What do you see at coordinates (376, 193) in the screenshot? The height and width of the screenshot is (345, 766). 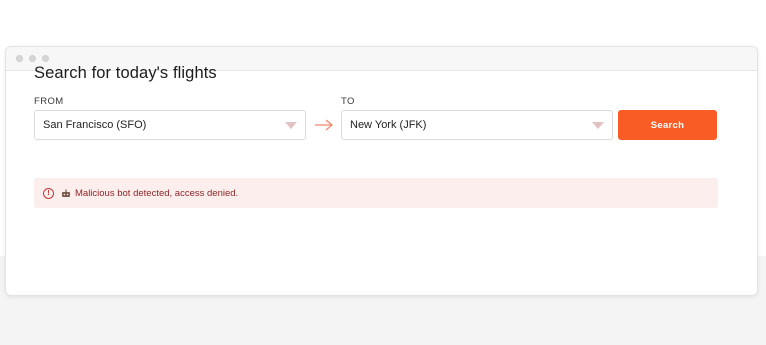 I see `error-alert: ! Malicious bot detected, access denied.` at bounding box center [376, 193].